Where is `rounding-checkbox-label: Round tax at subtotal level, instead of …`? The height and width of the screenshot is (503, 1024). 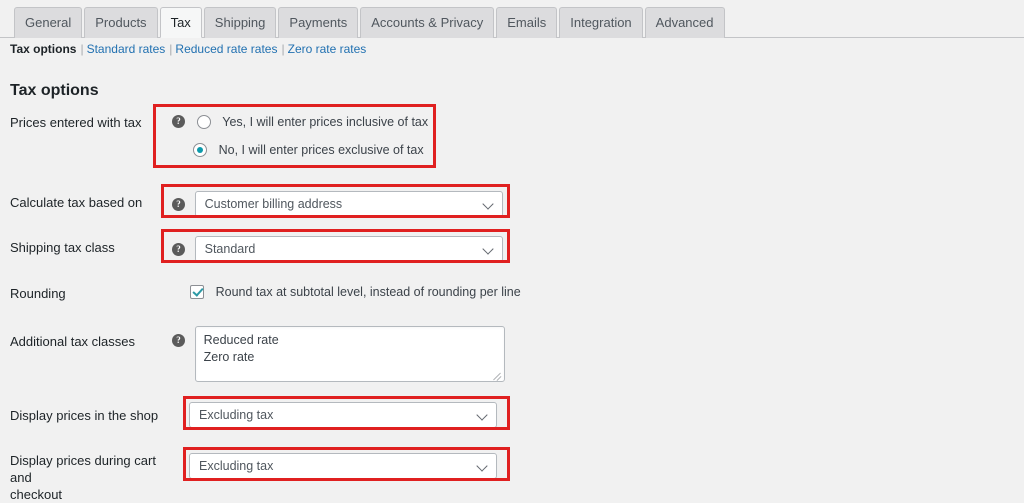 rounding-checkbox-label: Round tax at subtotal level, instead of … is located at coordinates (368, 291).